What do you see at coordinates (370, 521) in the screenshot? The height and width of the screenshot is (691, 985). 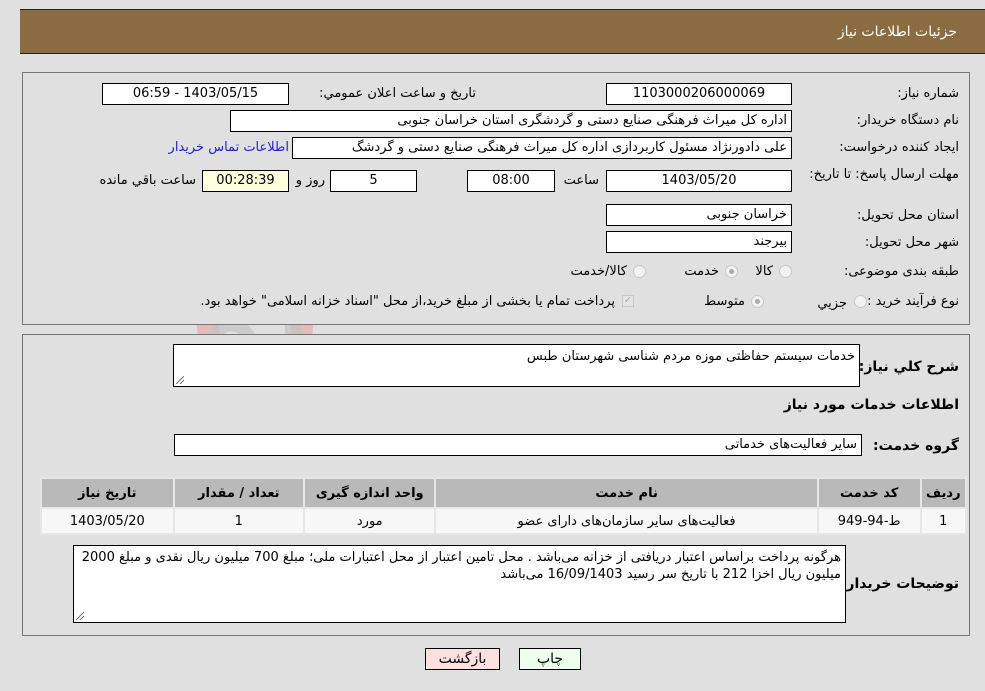 I see `cell-unit: مورد` at bounding box center [370, 521].